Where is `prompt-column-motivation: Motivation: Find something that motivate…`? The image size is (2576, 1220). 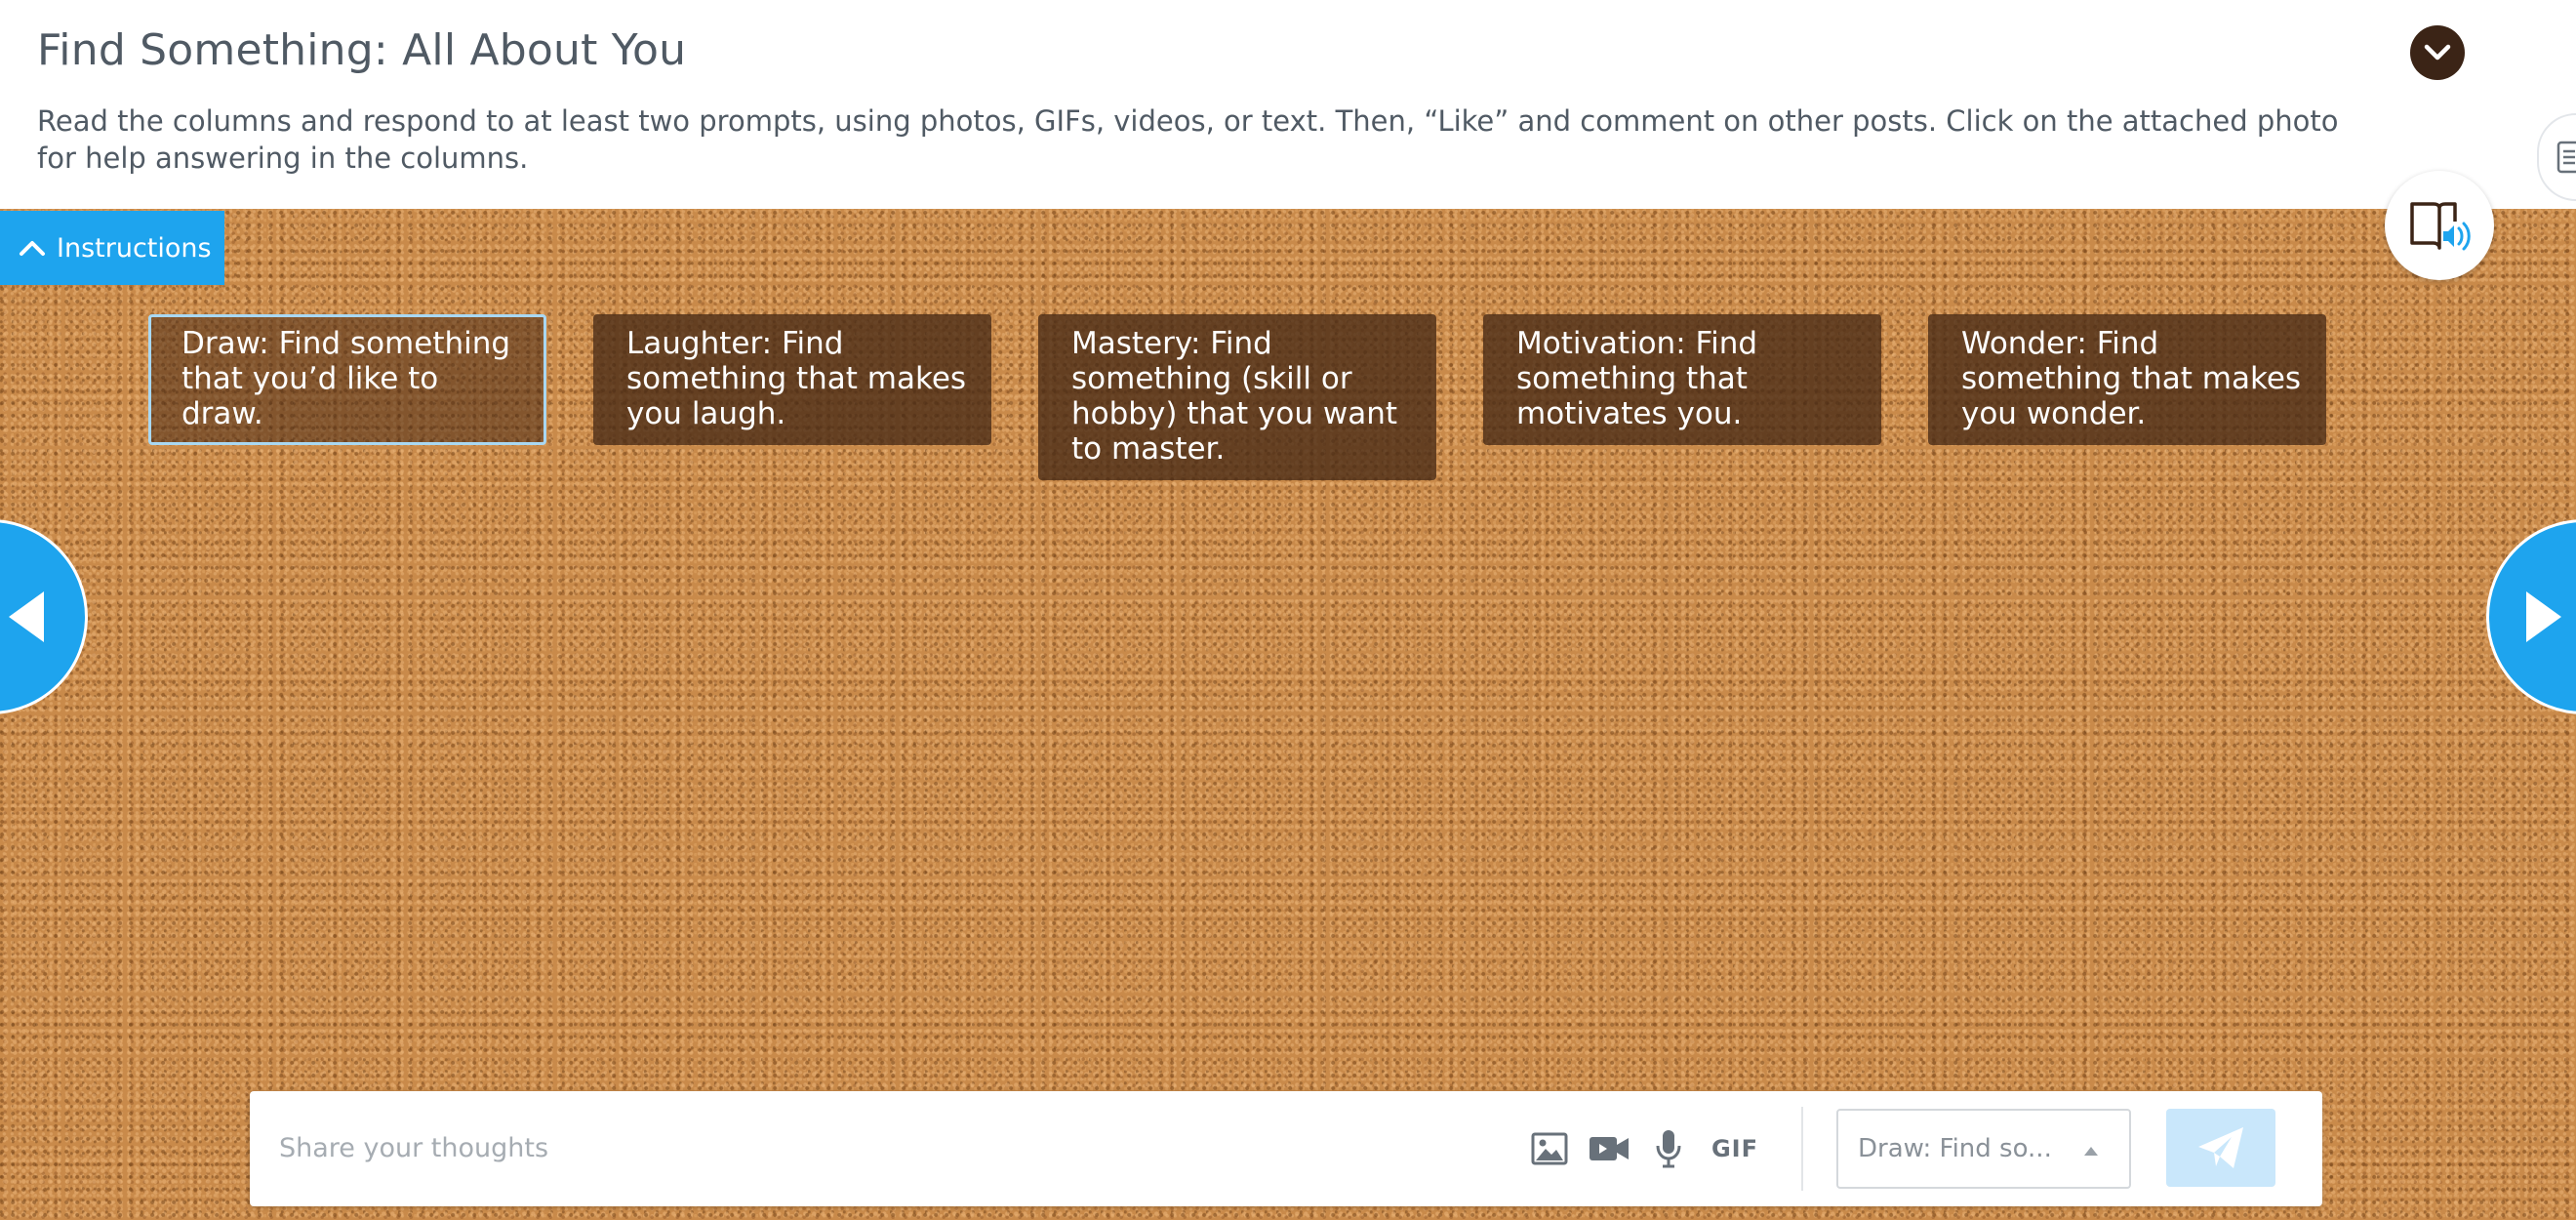
prompt-column-motivation: Motivation: Find something that motivate… is located at coordinates (1682, 379).